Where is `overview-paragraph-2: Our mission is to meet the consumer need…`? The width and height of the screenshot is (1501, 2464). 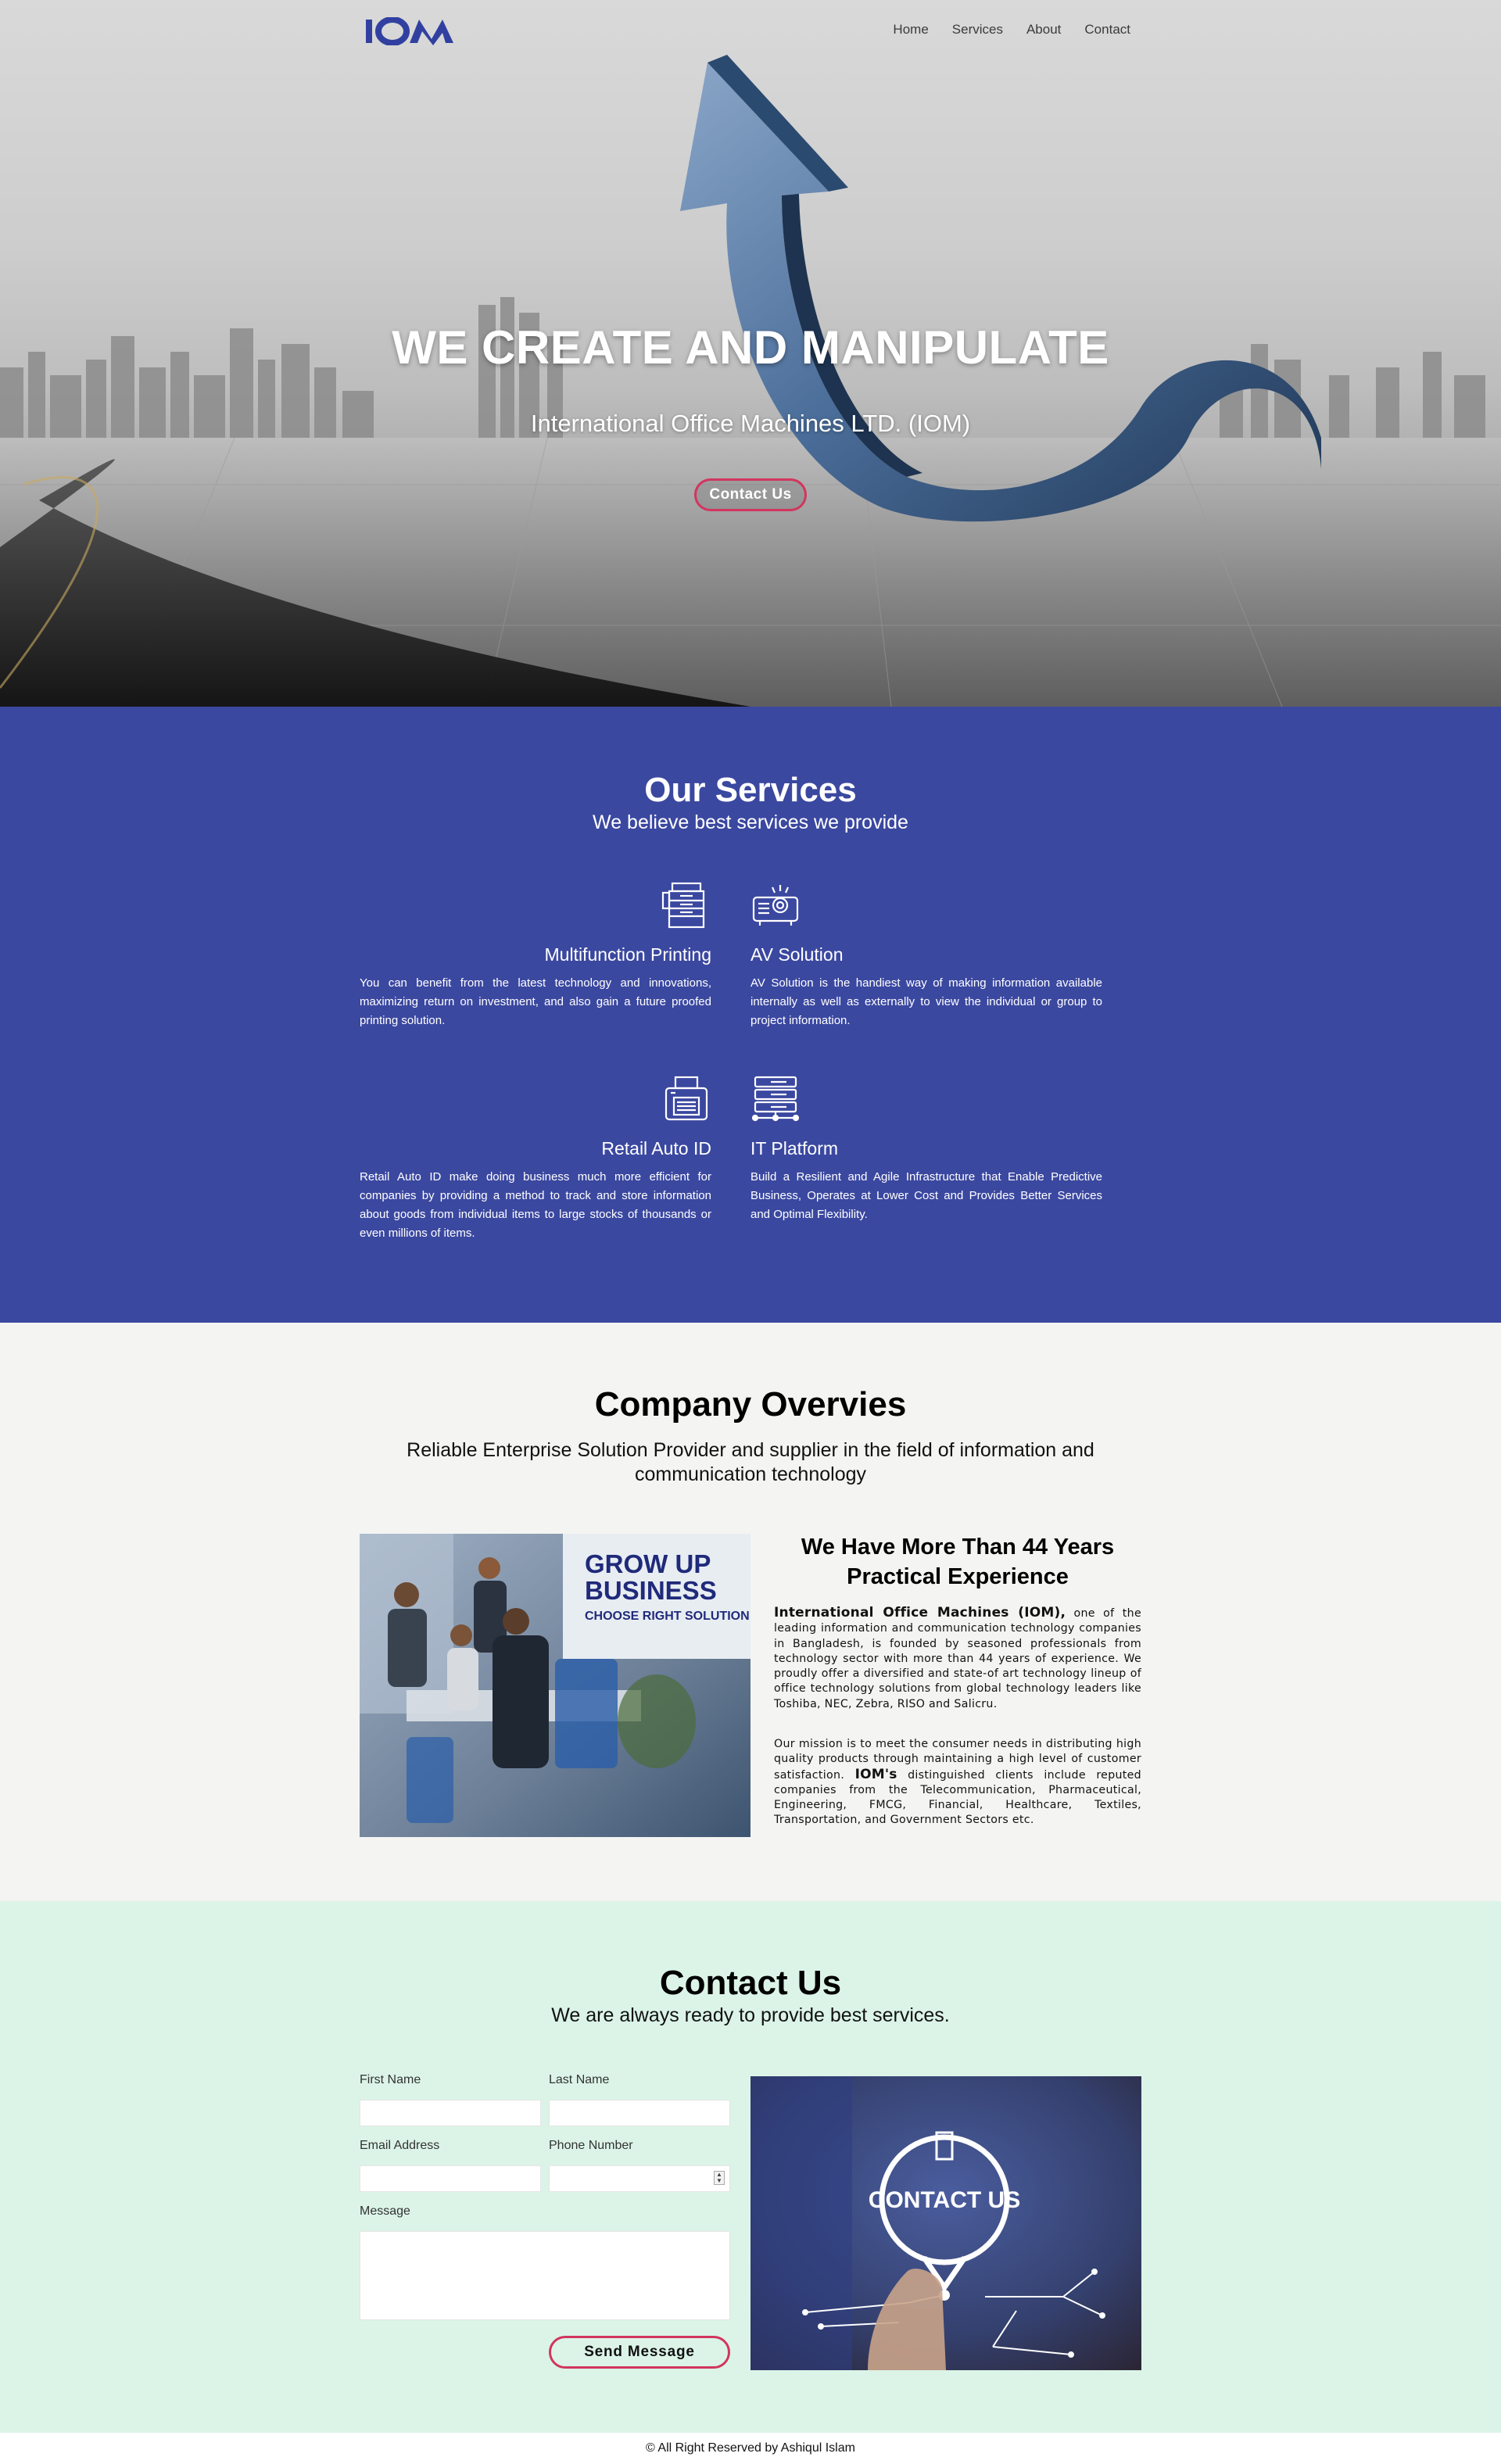
overview-paragraph-2: Our mission is to meet the consumer need… is located at coordinates (957, 1782).